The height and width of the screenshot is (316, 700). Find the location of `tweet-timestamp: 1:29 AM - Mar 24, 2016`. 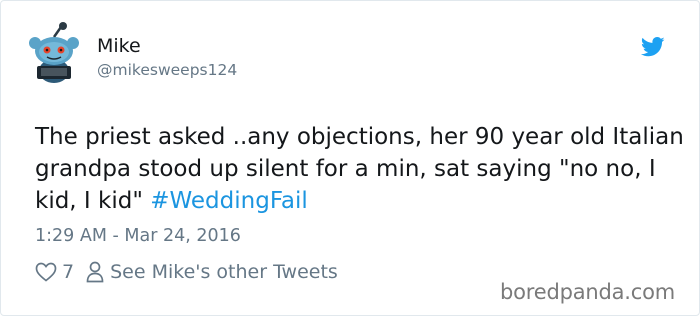

tweet-timestamp: 1:29 AM - Mar 24, 2016 is located at coordinates (138, 236).